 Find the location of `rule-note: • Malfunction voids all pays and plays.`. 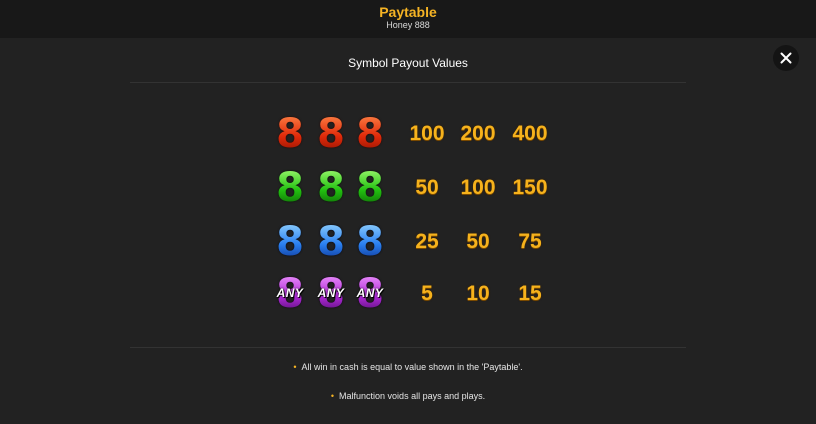

rule-note: • Malfunction voids all pays and plays. is located at coordinates (408, 396).